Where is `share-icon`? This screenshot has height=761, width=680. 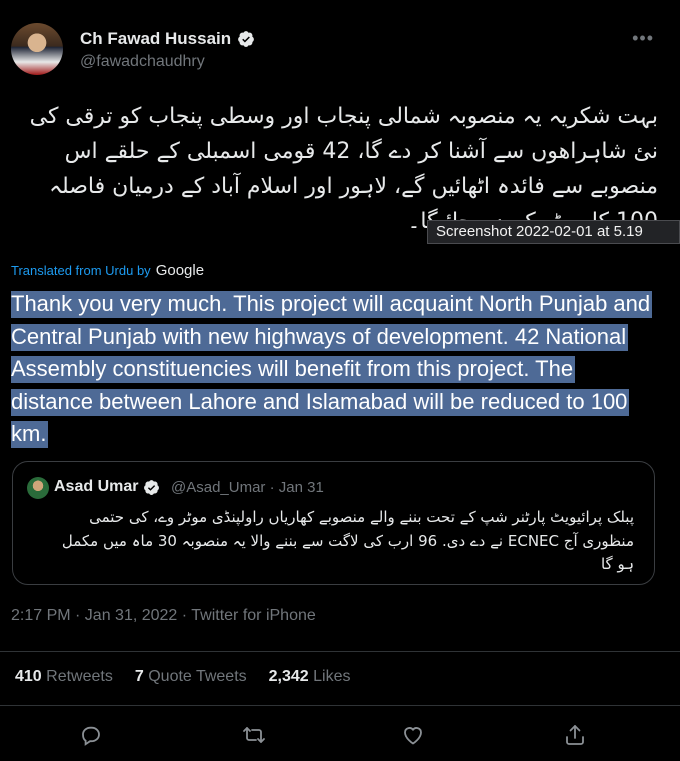
share-icon is located at coordinates (575, 735).